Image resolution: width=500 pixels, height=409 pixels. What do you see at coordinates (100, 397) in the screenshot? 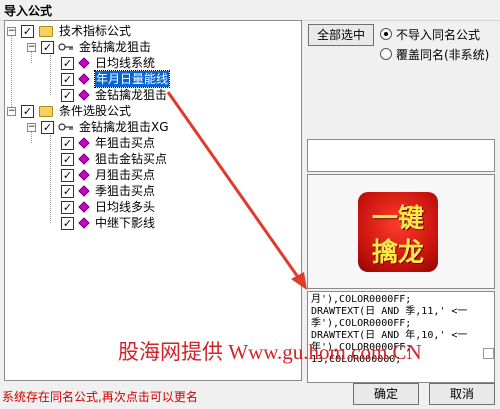
I see `status-message: 系统存在同名公式,再次点击可以更名` at bounding box center [100, 397].